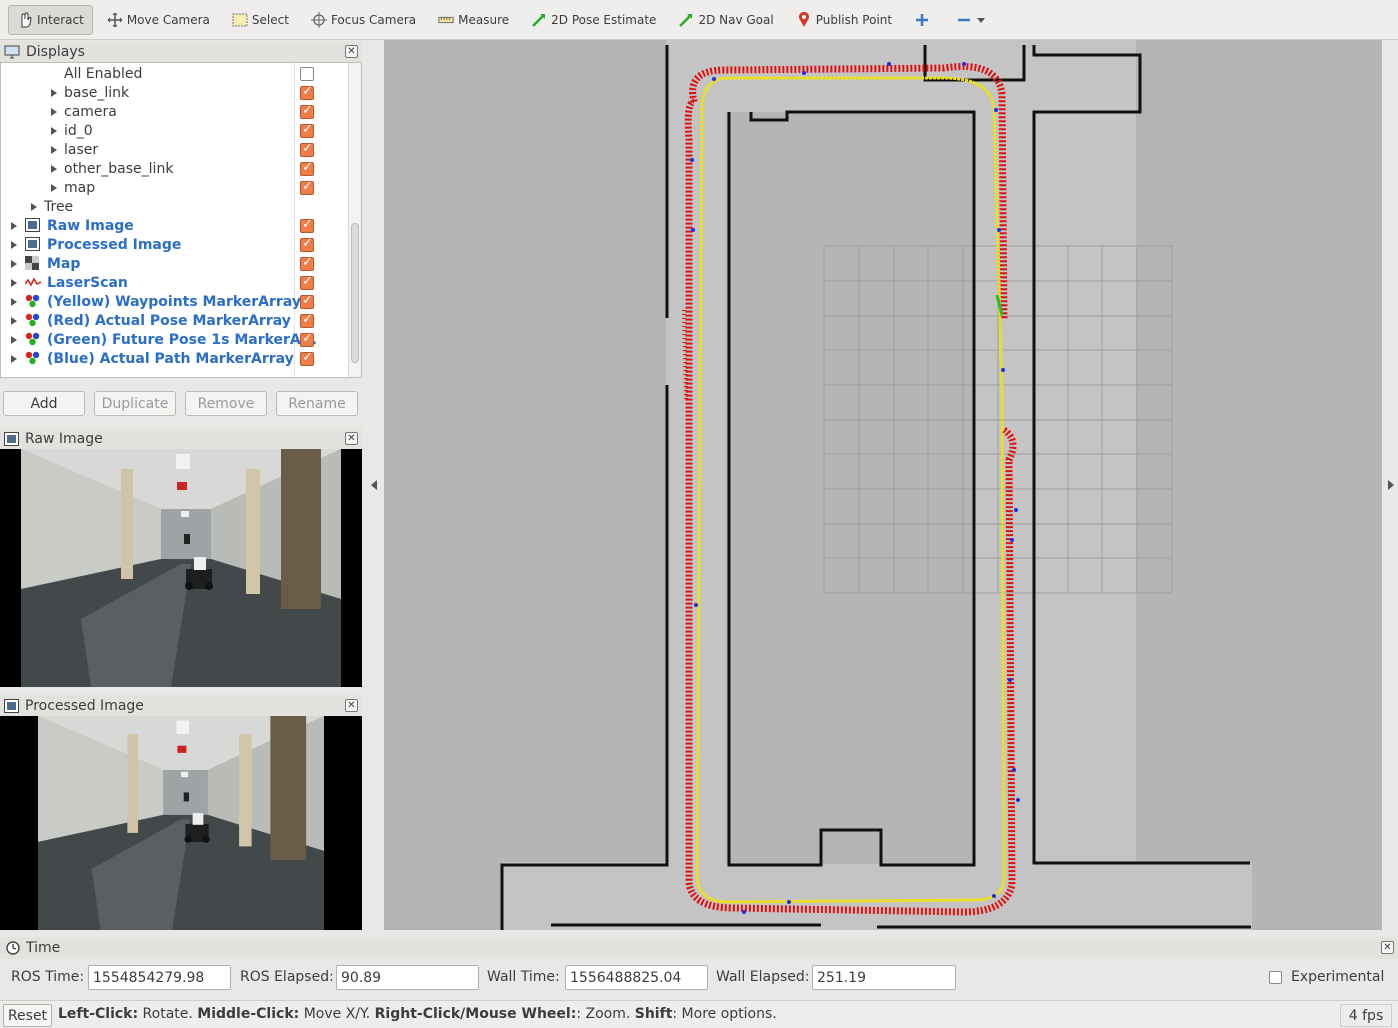  Describe the element at coordinates (484, 19) in the screenshot. I see `measure-label: Measure` at that location.